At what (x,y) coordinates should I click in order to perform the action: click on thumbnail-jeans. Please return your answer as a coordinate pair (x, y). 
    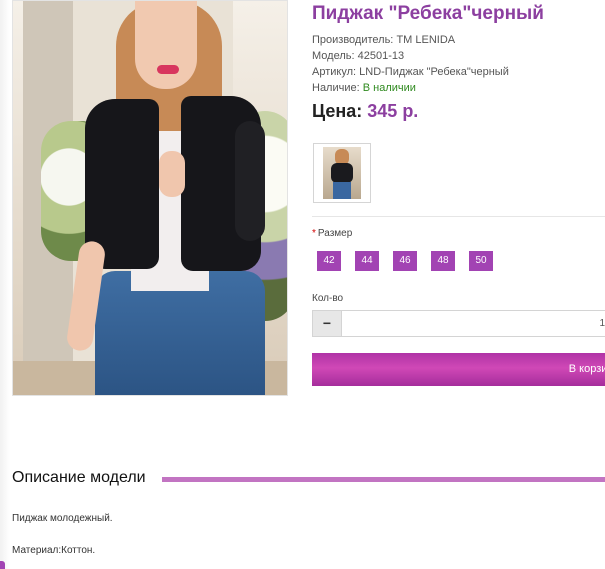
    Looking at the image, I should click on (342, 190).